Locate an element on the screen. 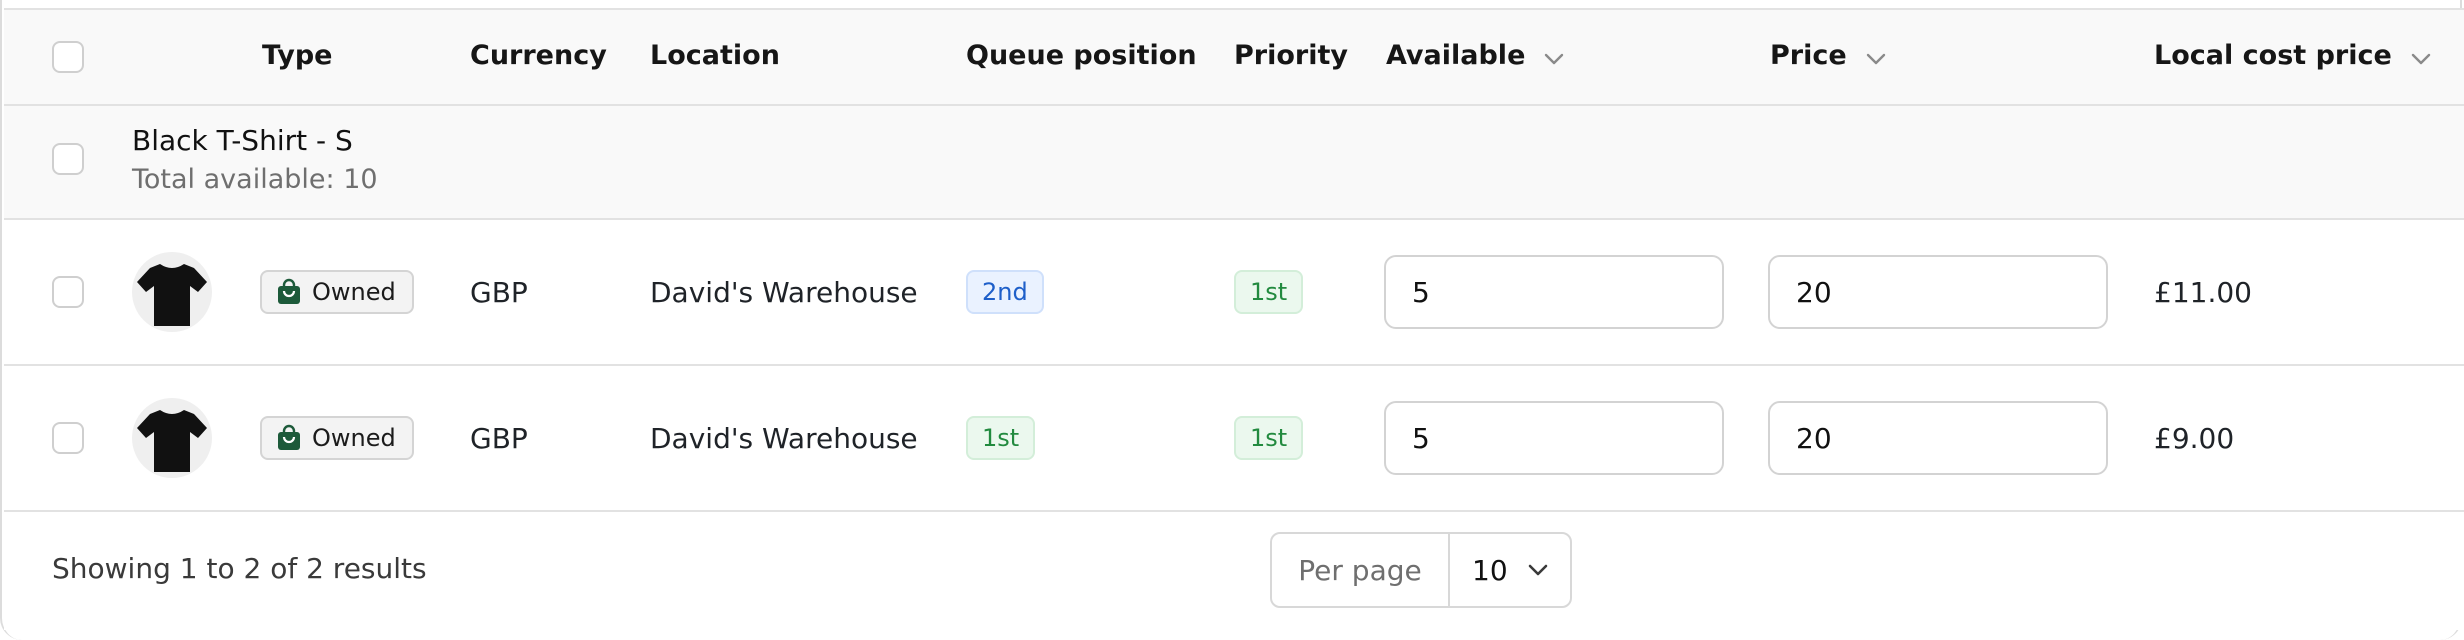 The width and height of the screenshot is (2464, 640). local-cost-price-cell: £11.00 is located at coordinates (2203, 292).